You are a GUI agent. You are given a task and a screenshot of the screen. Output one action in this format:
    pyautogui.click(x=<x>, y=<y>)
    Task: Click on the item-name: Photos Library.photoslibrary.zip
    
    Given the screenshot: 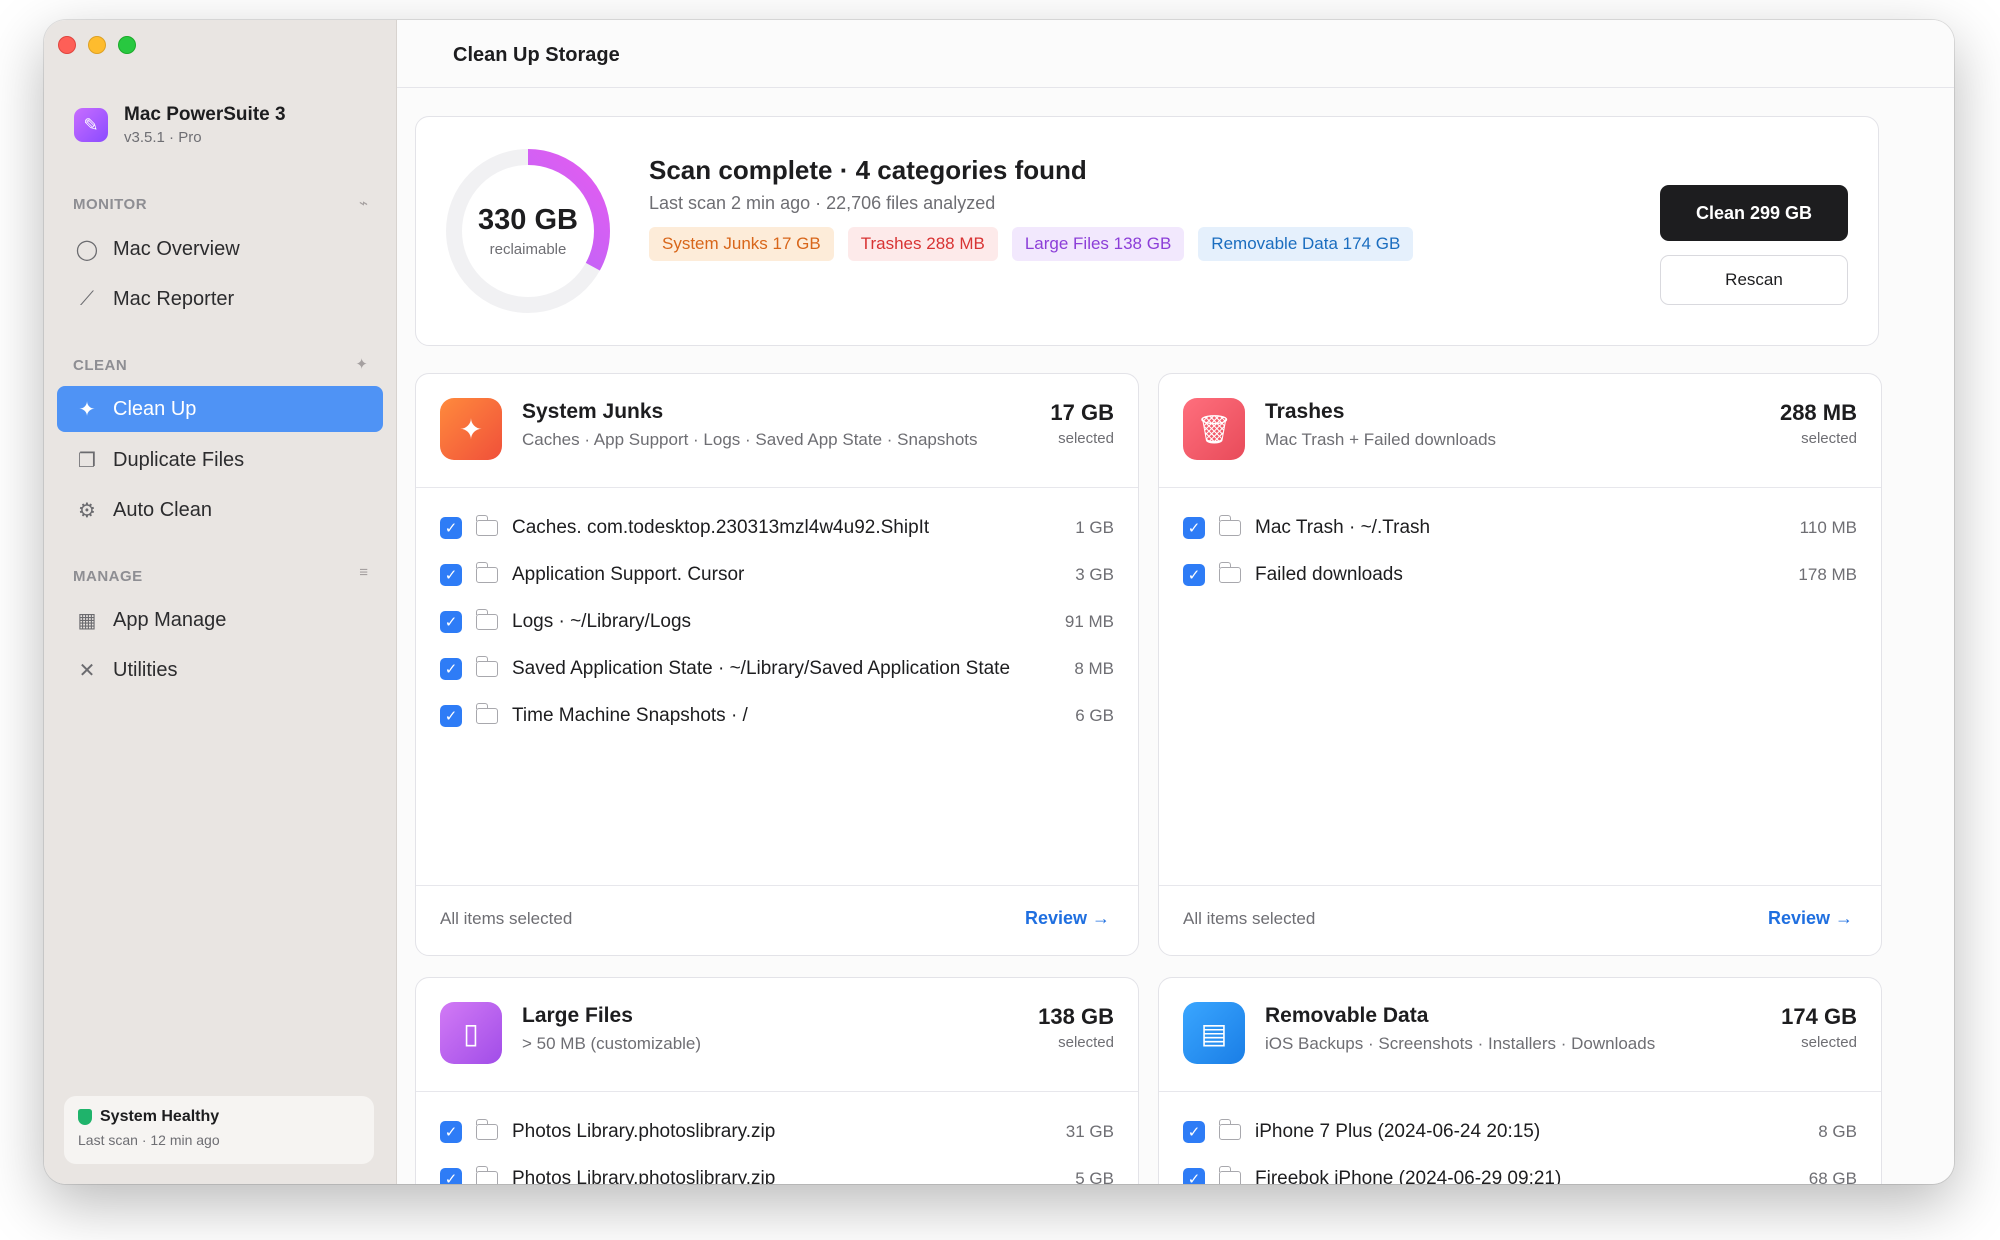 What is the action you would take?
    pyautogui.click(x=644, y=1131)
    